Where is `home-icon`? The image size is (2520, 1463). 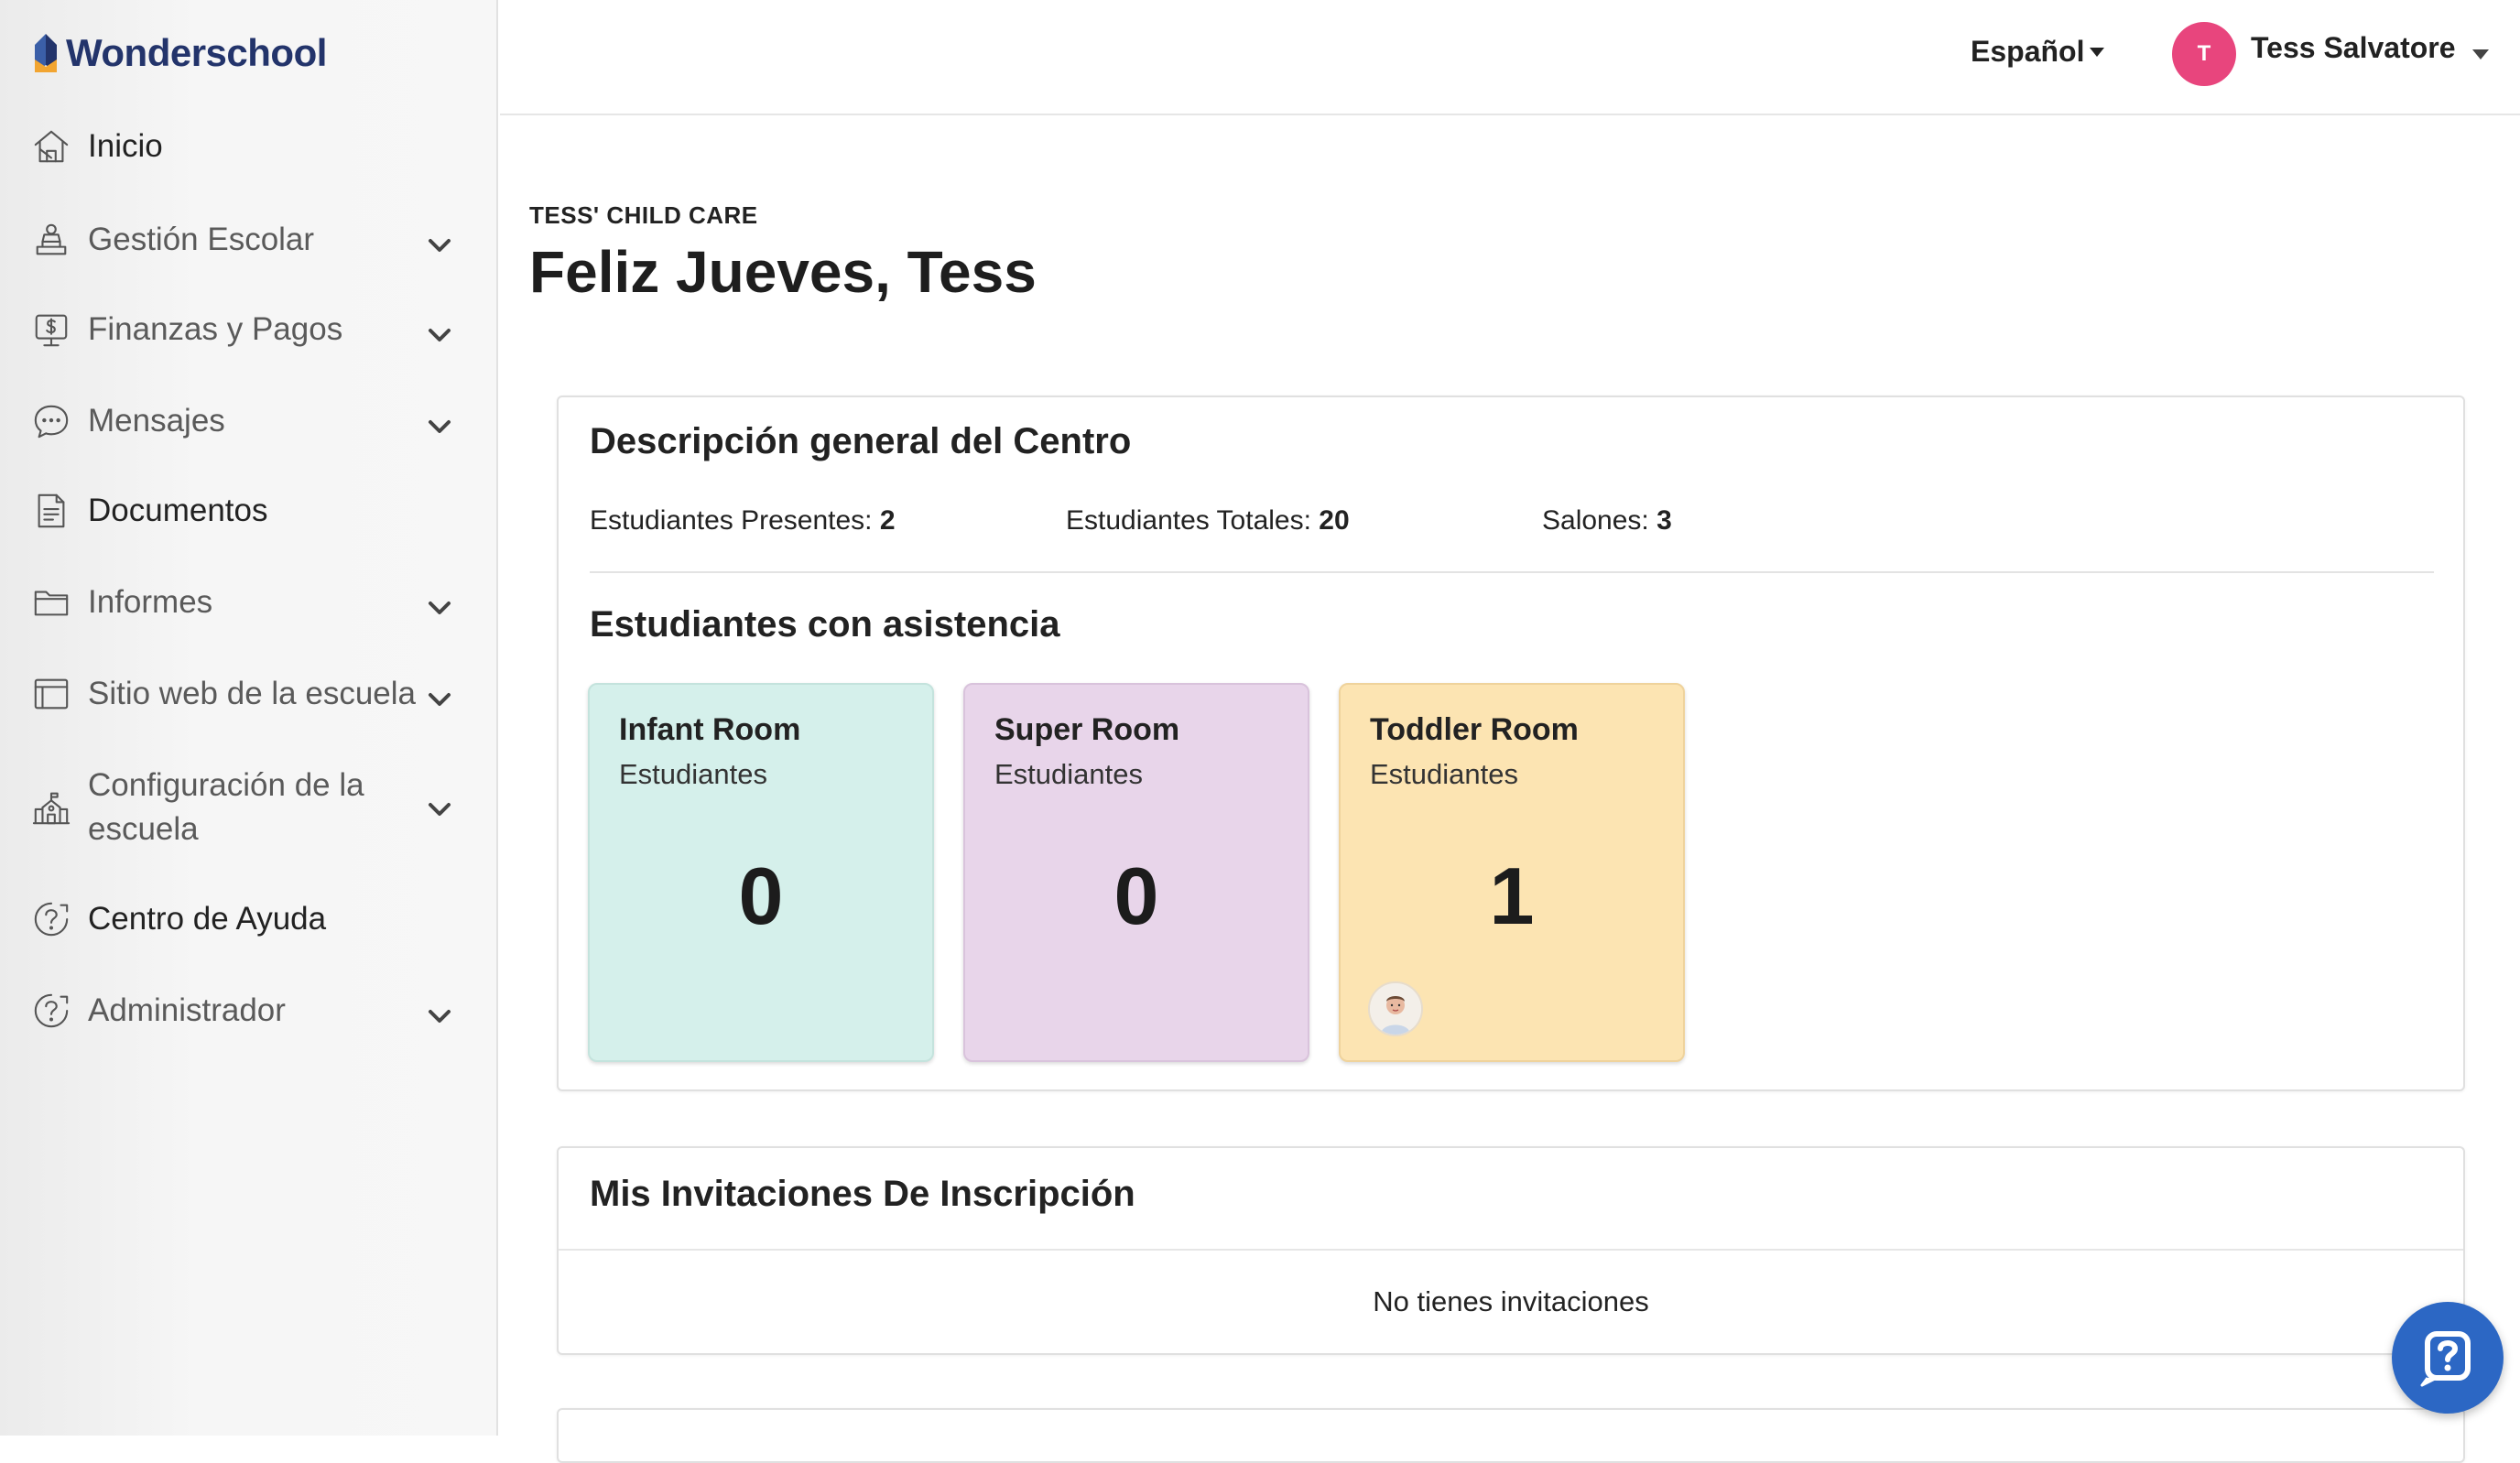 home-icon is located at coordinates (51, 146).